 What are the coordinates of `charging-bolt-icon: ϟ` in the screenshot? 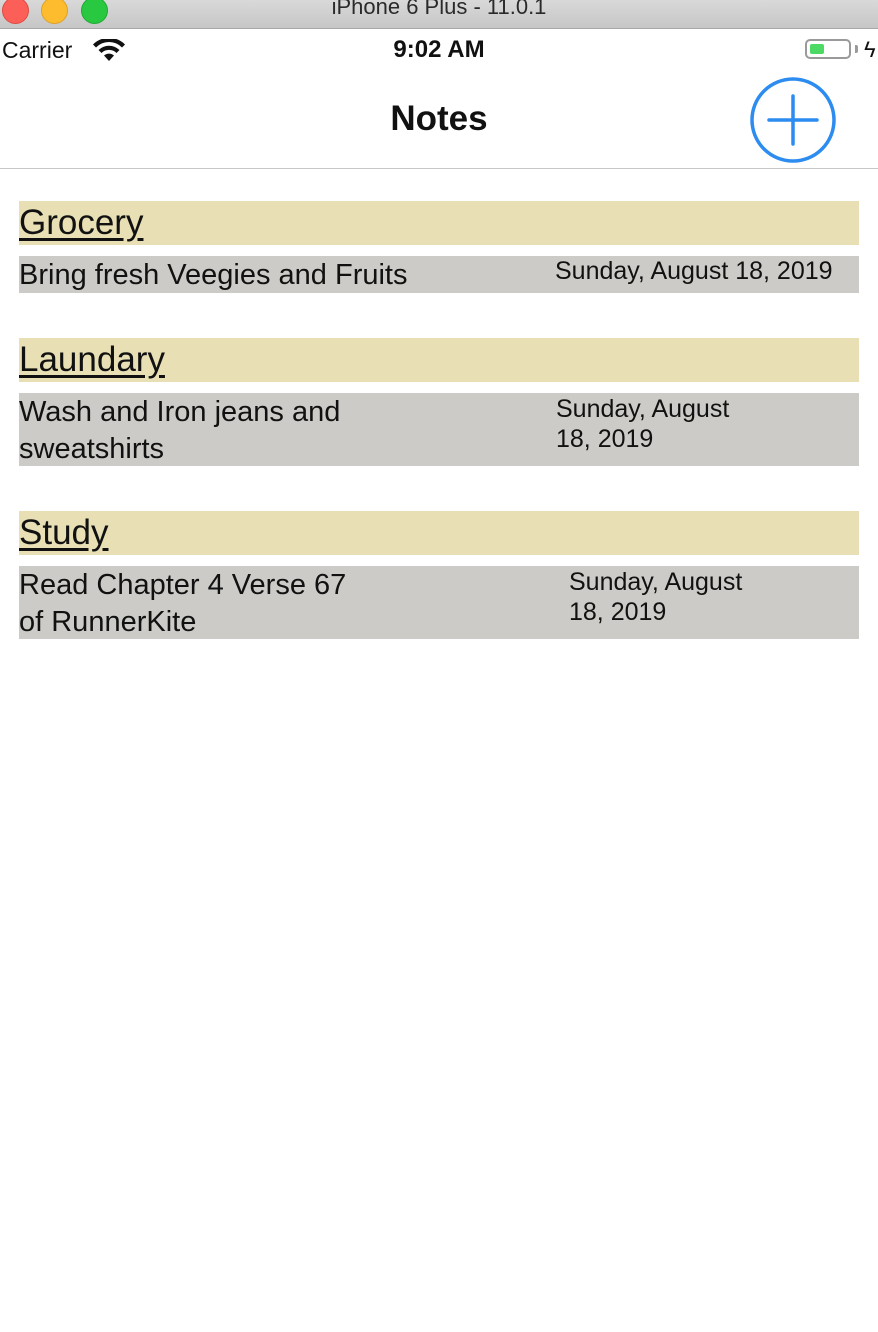 It's located at (870, 49).